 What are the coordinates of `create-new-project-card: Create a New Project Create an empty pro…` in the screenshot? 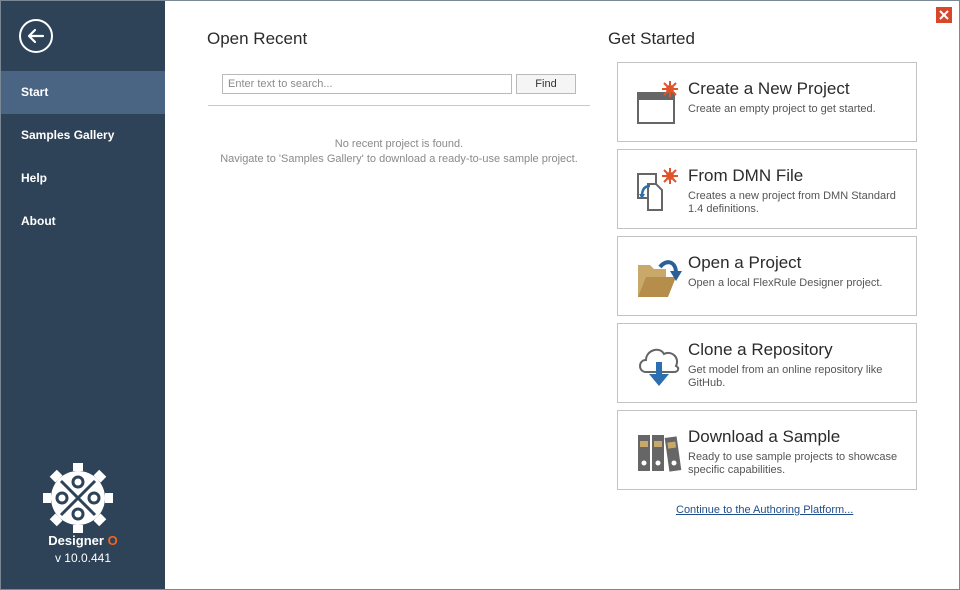 It's located at (767, 102).